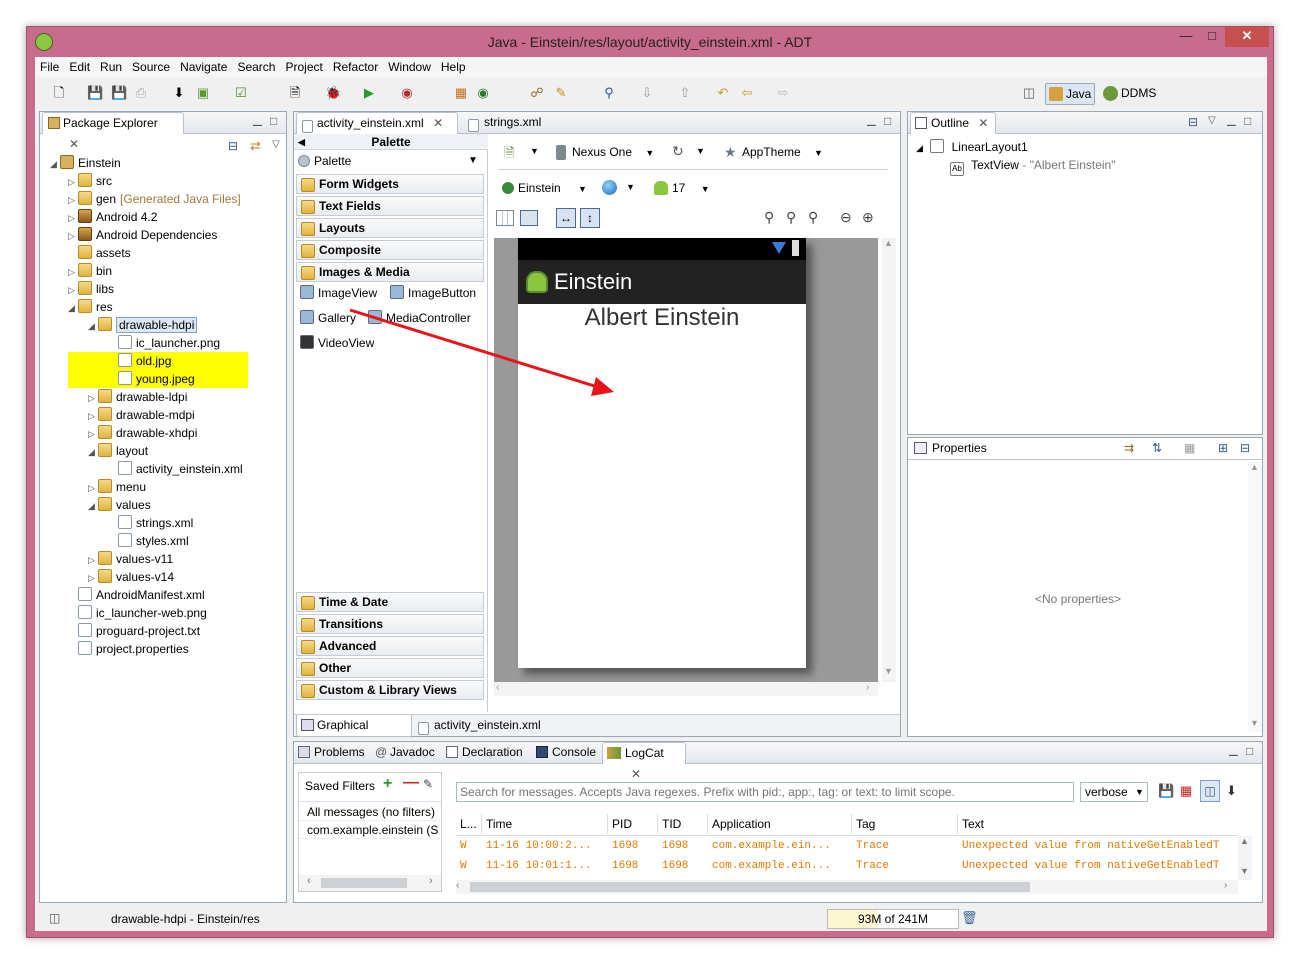 The width and height of the screenshot is (1302, 966). Describe the element at coordinates (477, 349) in the screenshot. I see `arrow-line` at that location.